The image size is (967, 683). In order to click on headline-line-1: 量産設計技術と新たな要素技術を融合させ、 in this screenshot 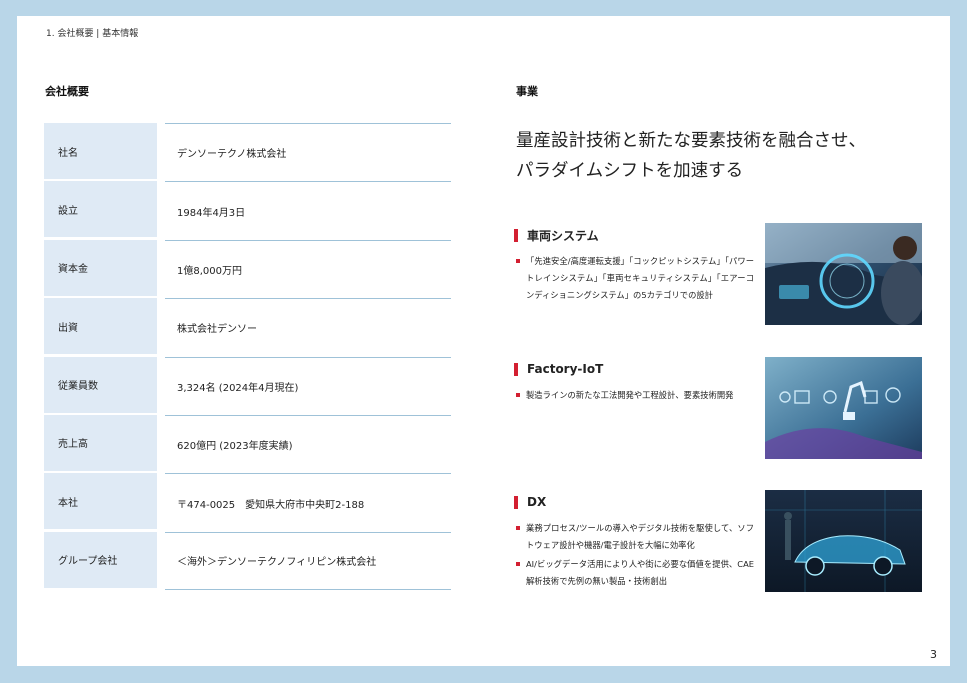, I will do `click(691, 141)`.